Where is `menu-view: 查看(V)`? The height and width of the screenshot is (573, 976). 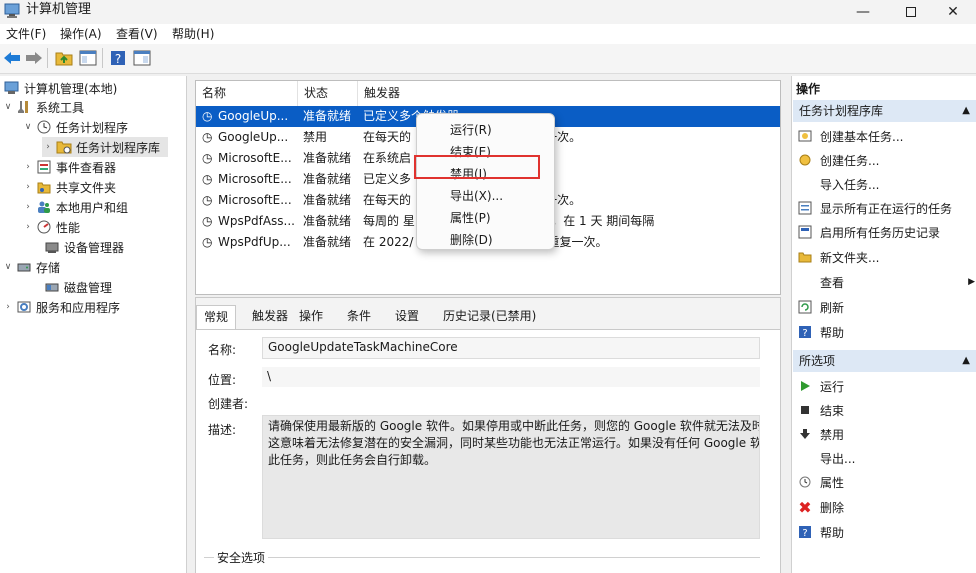
menu-view: 查看(V) is located at coordinates (137, 34).